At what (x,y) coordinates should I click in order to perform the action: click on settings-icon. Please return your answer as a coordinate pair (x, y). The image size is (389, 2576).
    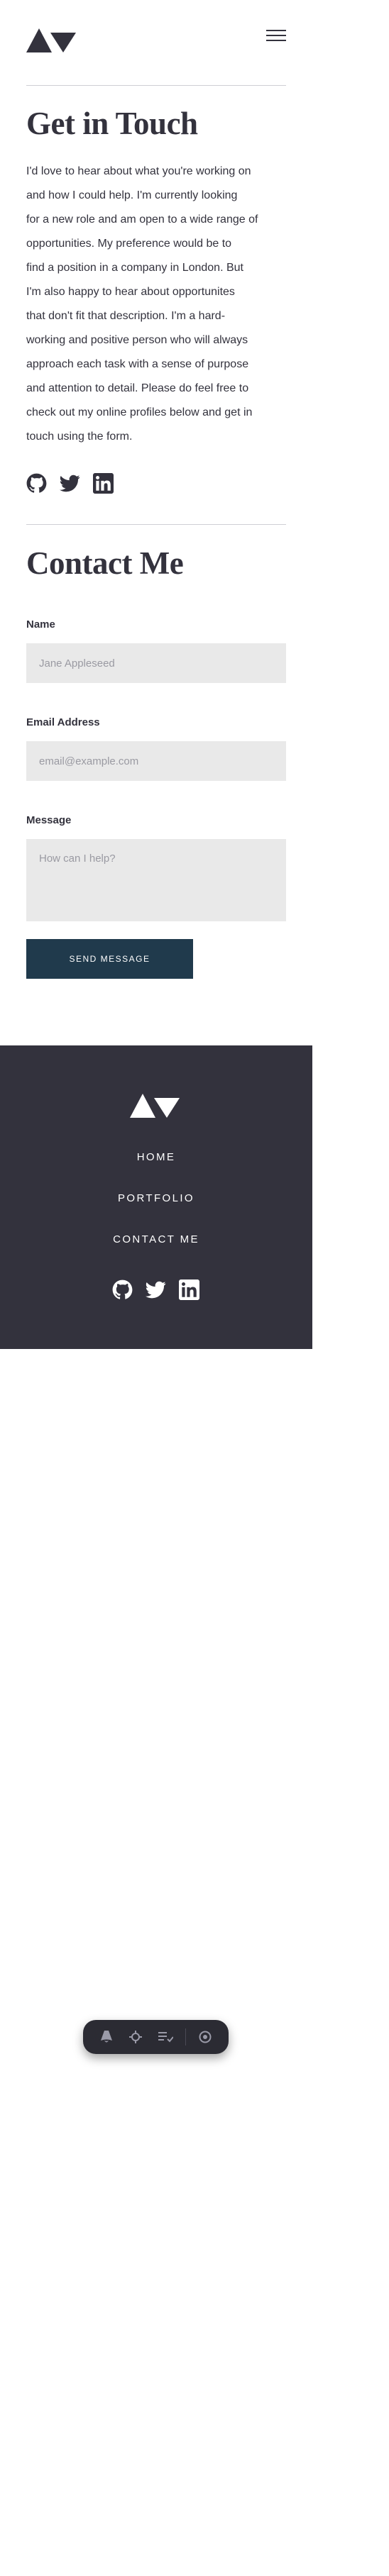
    Looking at the image, I should click on (205, 2037).